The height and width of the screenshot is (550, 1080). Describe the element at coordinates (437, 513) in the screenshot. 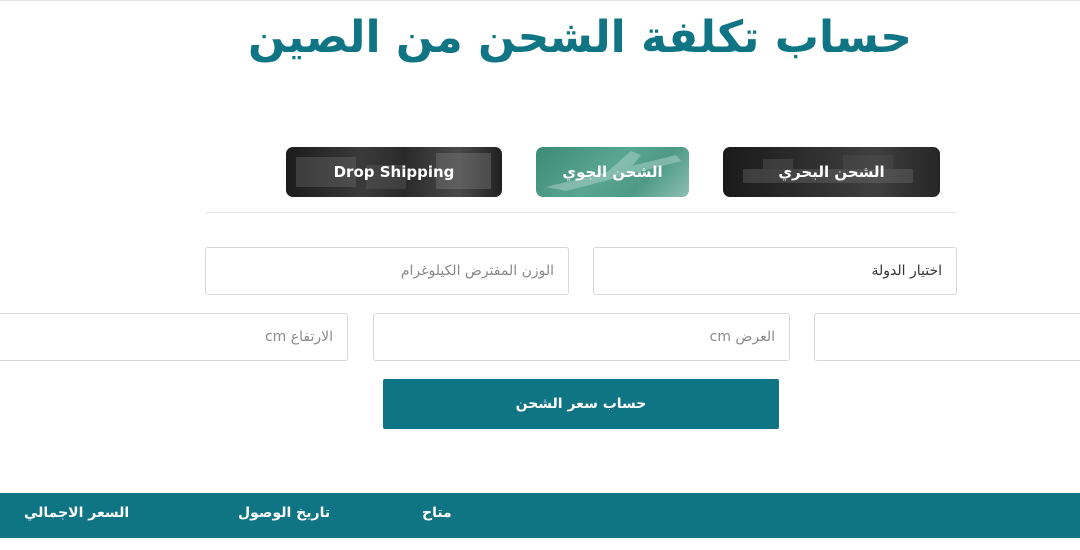

I see `column-available: متاح` at that location.